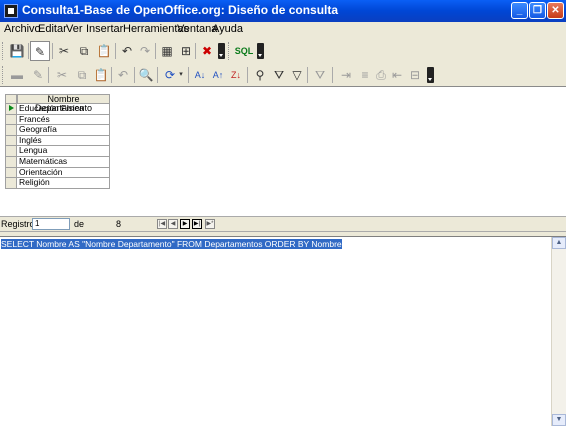  Describe the element at coordinates (38, 75) in the screenshot. I see `edit-data-button: ✎` at that location.